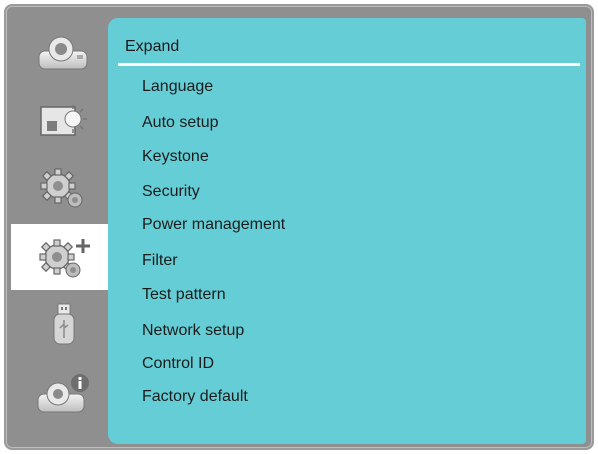 Image resolution: width=598 pixels, height=454 pixels. I want to click on projector-info-icon, so click(63, 393).